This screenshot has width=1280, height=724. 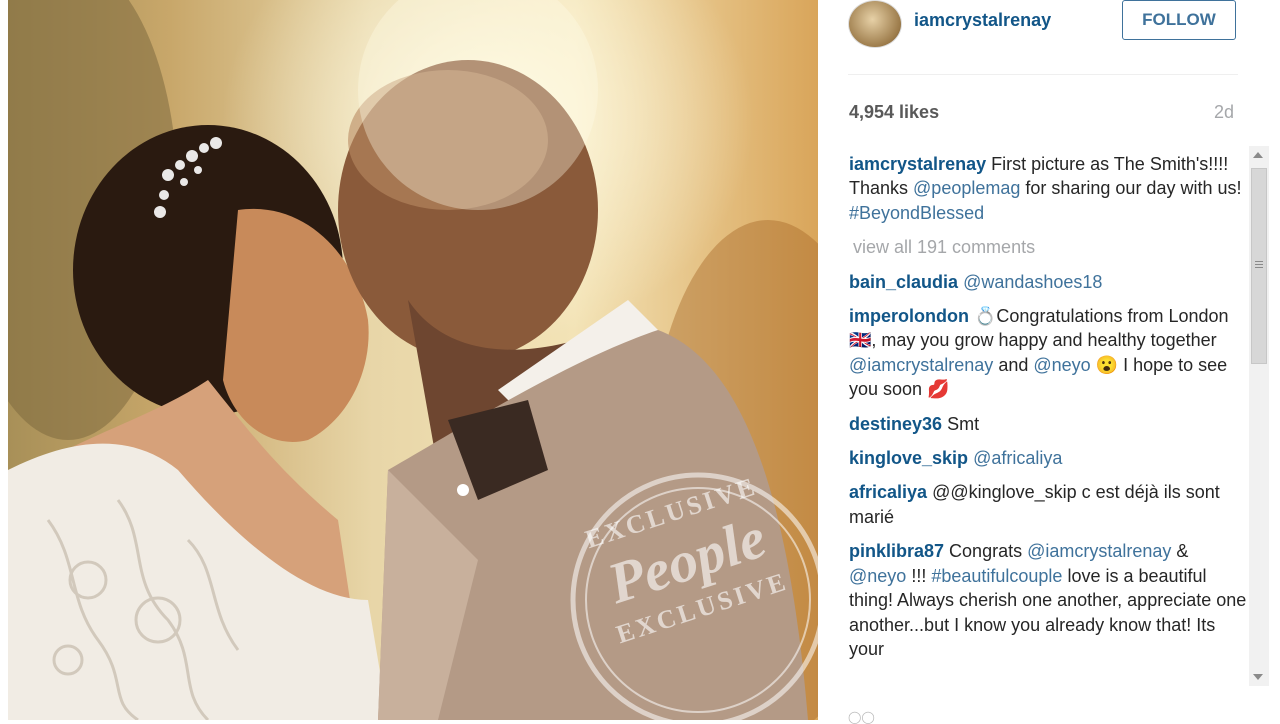 What do you see at coordinates (1224, 112) in the screenshot?
I see `post-time: 2d` at bounding box center [1224, 112].